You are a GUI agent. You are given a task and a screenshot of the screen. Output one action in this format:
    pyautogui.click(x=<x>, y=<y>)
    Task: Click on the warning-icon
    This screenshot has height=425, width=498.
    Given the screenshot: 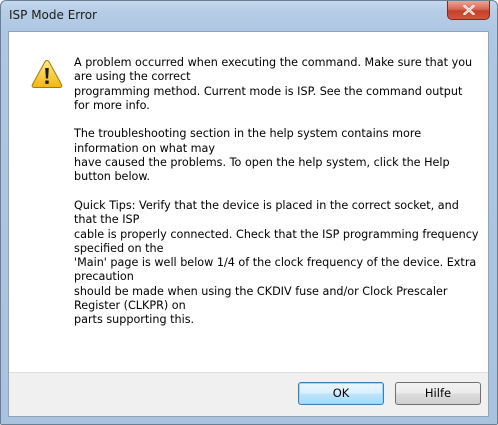 What is the action you would take?
    pyautogui.click(x=47, y=73)
    